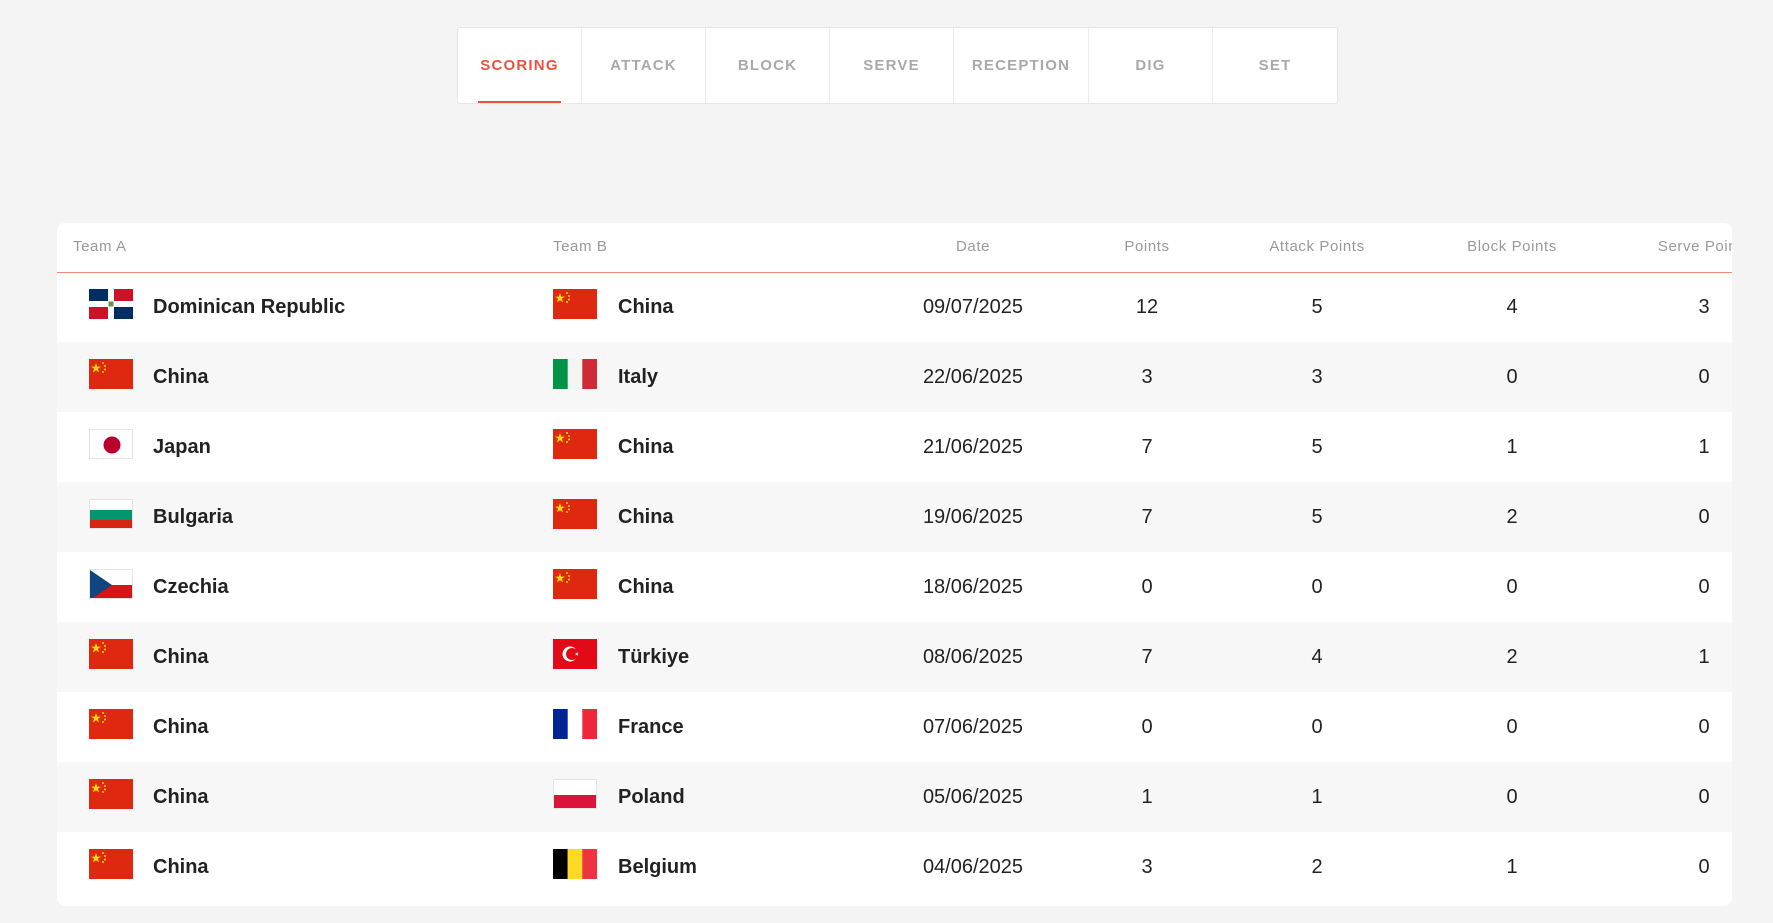 This screenshot has height=923, width=1773. What do you see at coordinates (575, 794) in the screenshot?
I see `poland-flag-icon` at bounding box center [575, 794].